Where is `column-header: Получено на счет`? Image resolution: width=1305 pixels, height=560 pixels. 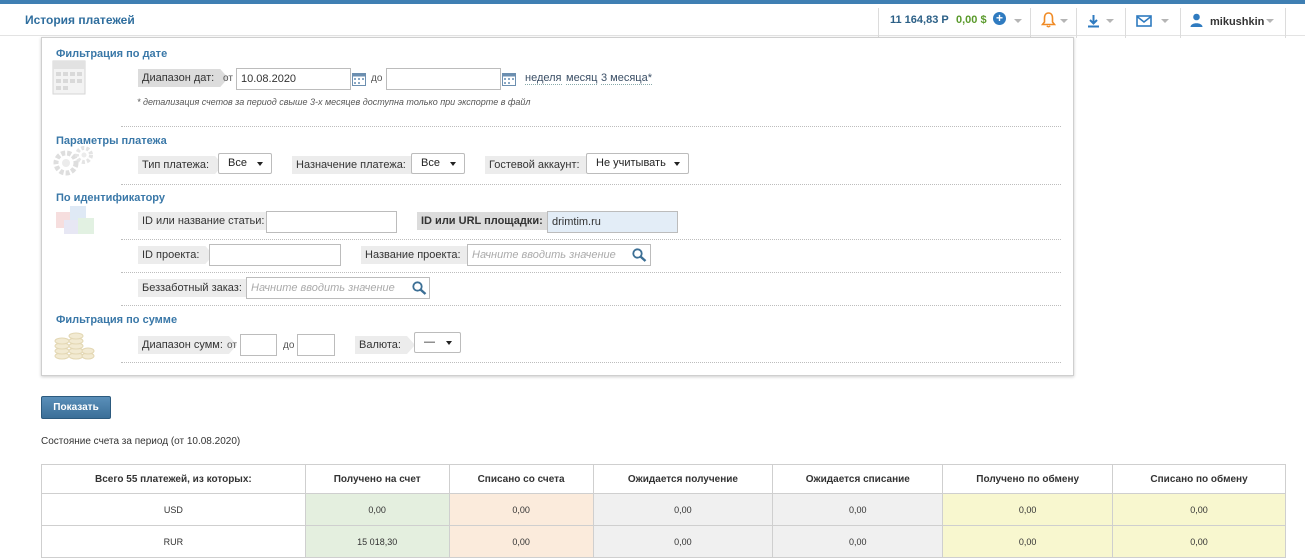 column-header: Получено на счет is located at coordinates (377, 479).